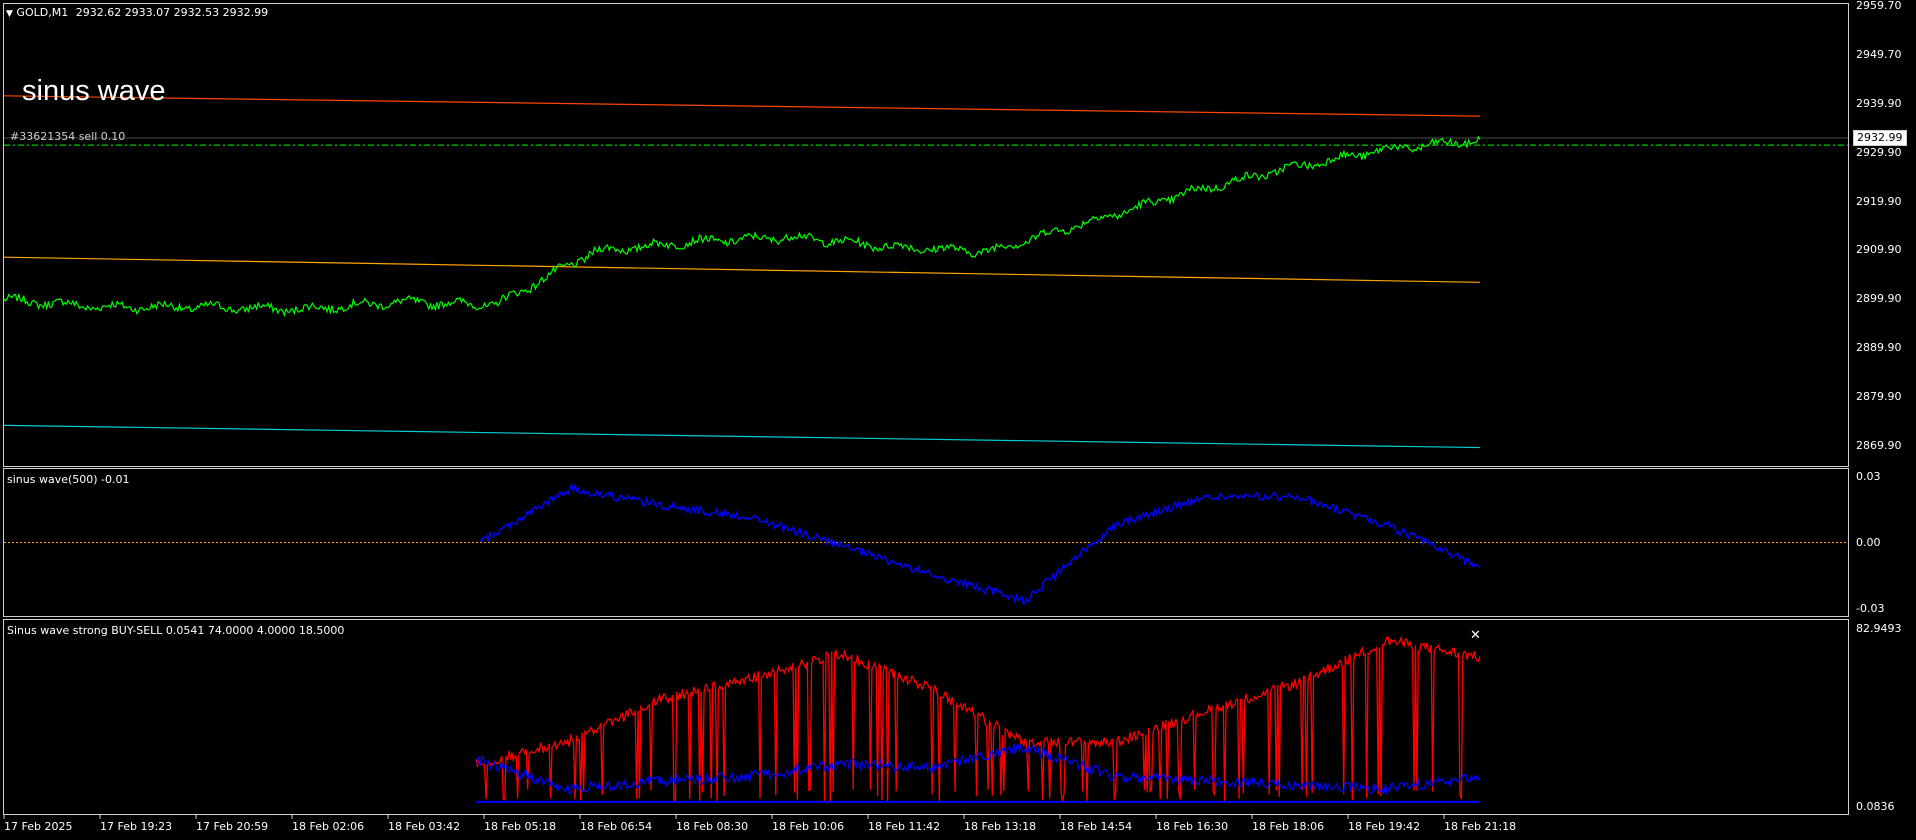 The image size is (1916, 840). Describe the element at coordinates (978, 719) in the screenshot. I see `buy-sell-red-series` at that location.